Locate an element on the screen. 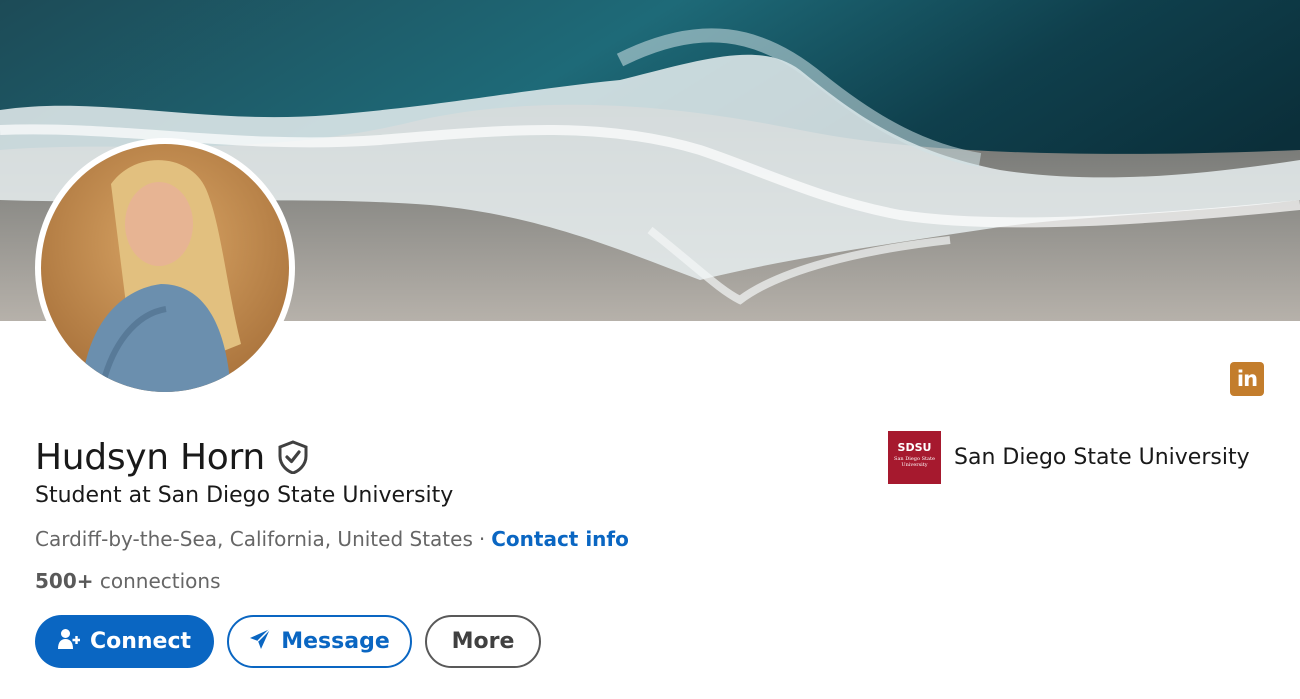 The width and height of the screenshot is (1300, 699). school-name: San Diego State University is located at coordinates (1102, 457).